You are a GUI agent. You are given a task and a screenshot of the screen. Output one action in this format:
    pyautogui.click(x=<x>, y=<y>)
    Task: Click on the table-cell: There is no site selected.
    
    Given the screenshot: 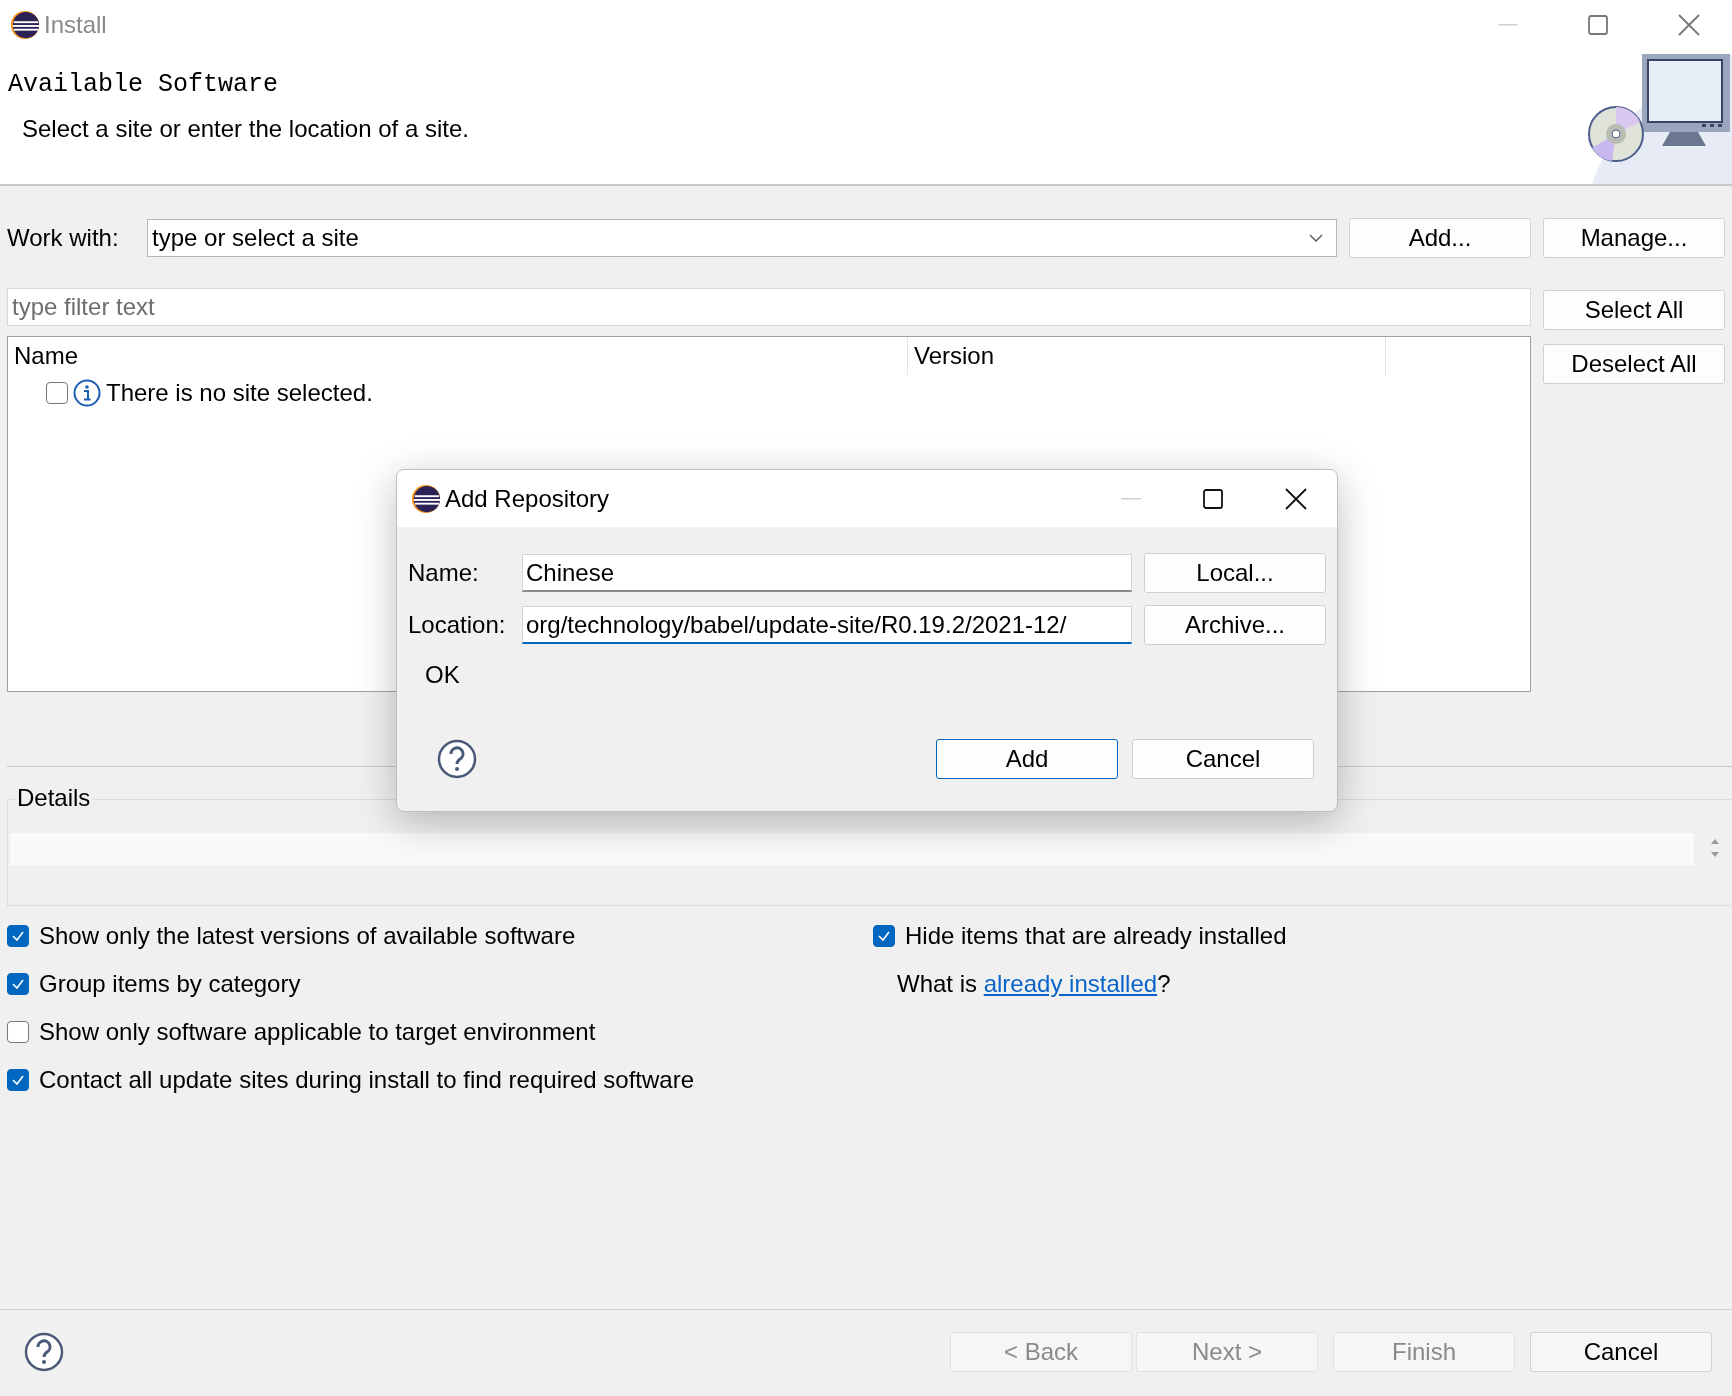 What is the action you would take?
    pyautogui.click(x=239, y=393)
    